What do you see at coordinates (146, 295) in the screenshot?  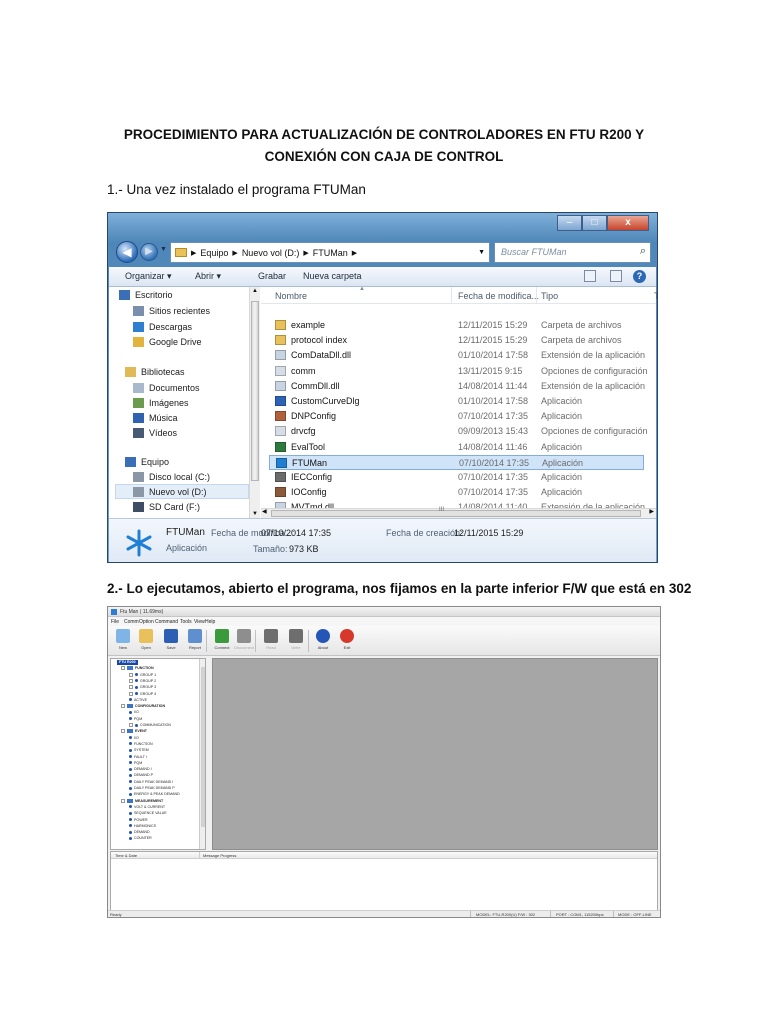 I see `nav-item-desktop: Escritorio` at bounding box center [146, 295].